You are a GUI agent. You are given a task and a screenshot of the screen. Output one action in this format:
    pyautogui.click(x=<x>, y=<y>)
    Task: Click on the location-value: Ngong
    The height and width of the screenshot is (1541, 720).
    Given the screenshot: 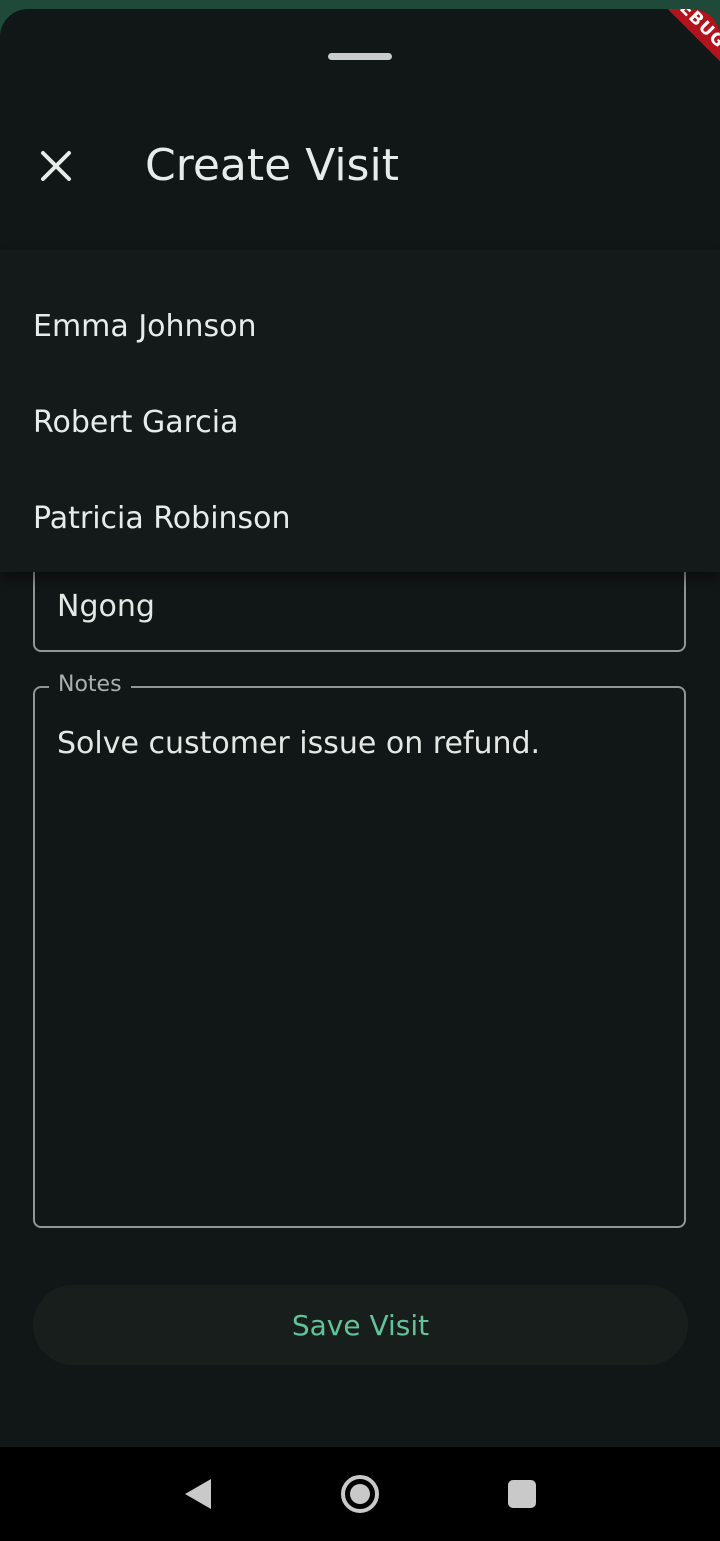 What is the action you would take?
    pyautogui.click(x=106, y=606)
    